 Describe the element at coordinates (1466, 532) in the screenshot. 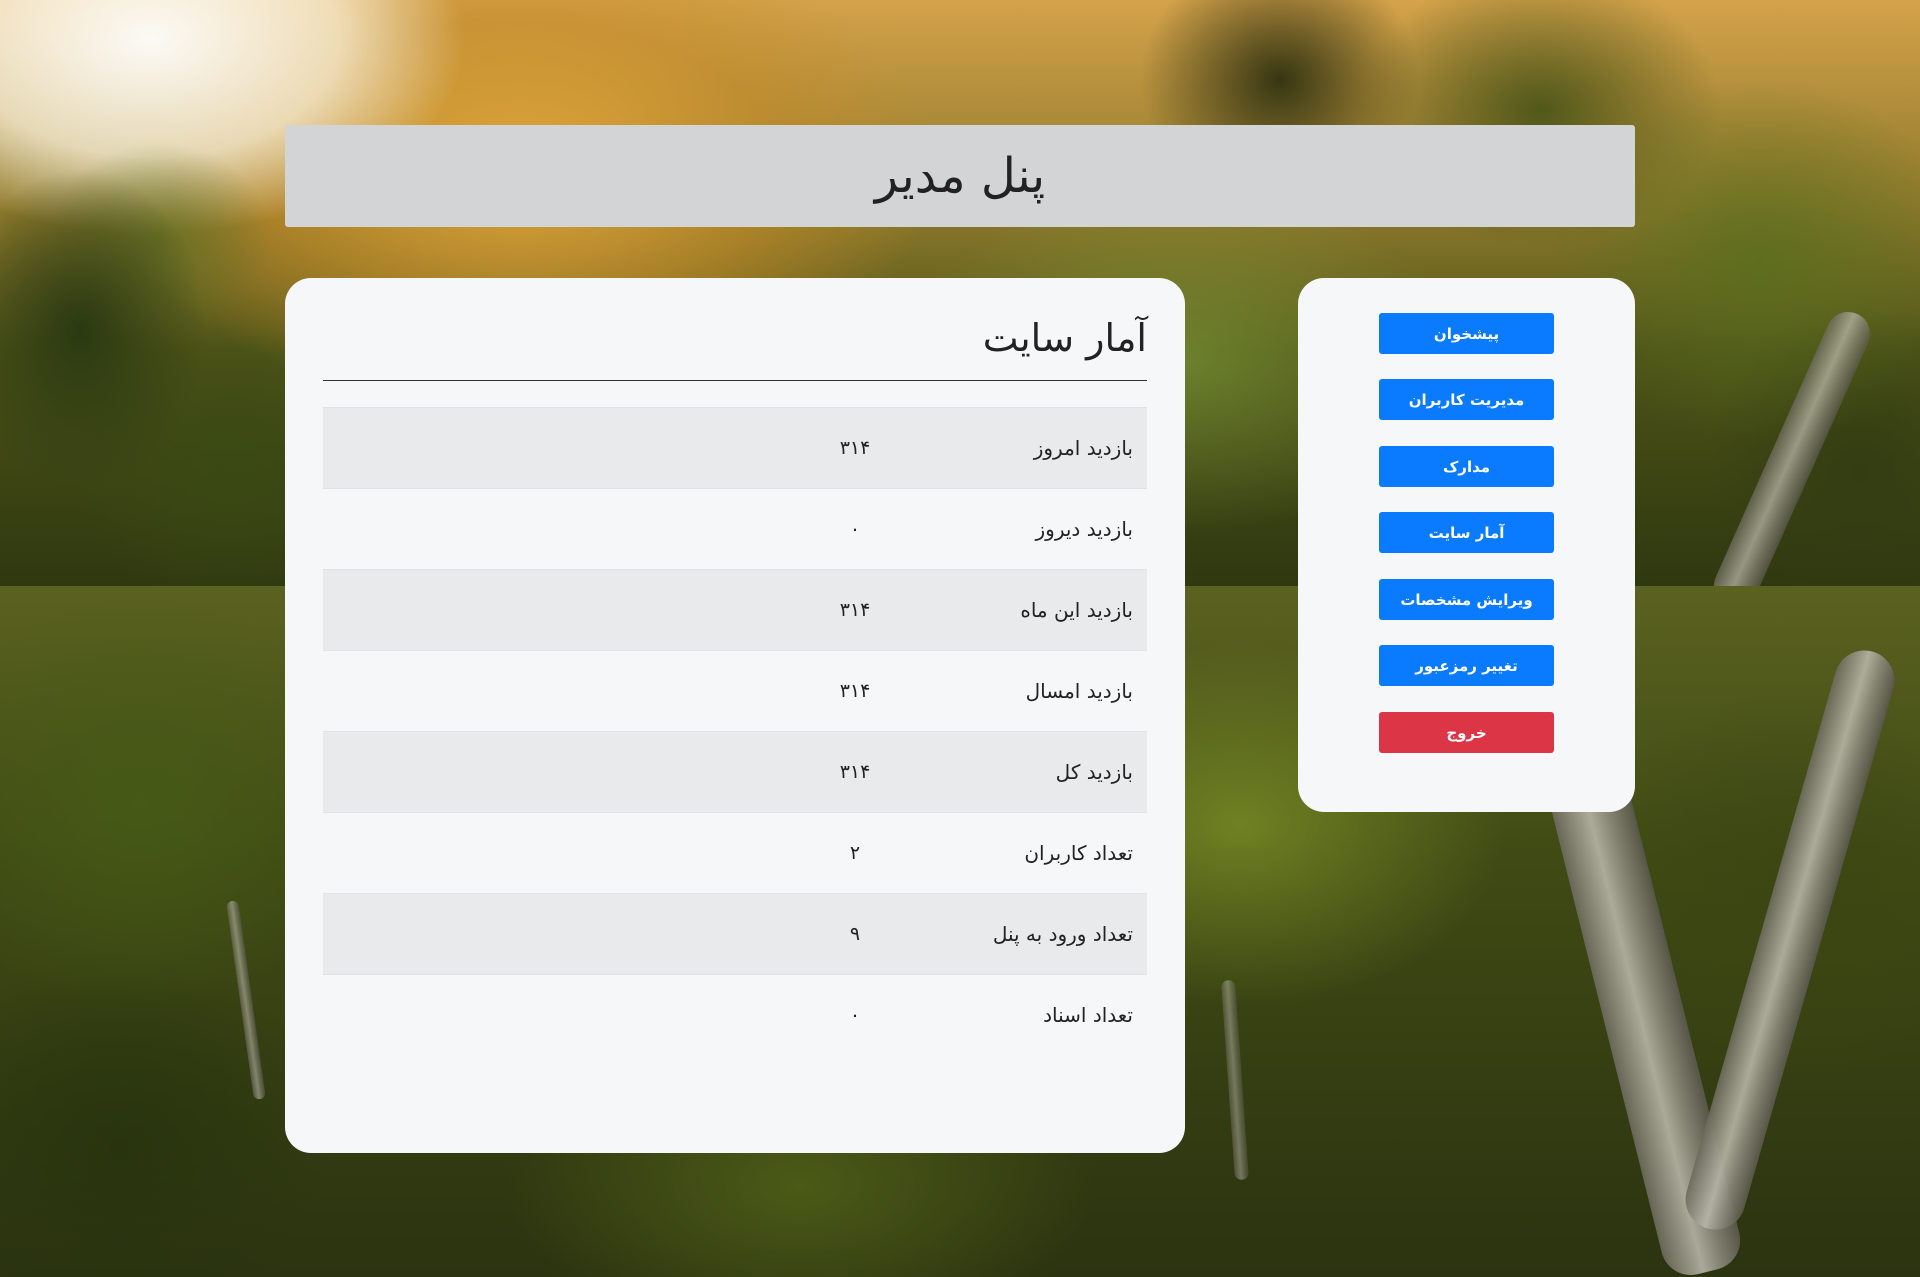

I see `site-stats-button: آمار سایت` at that location.